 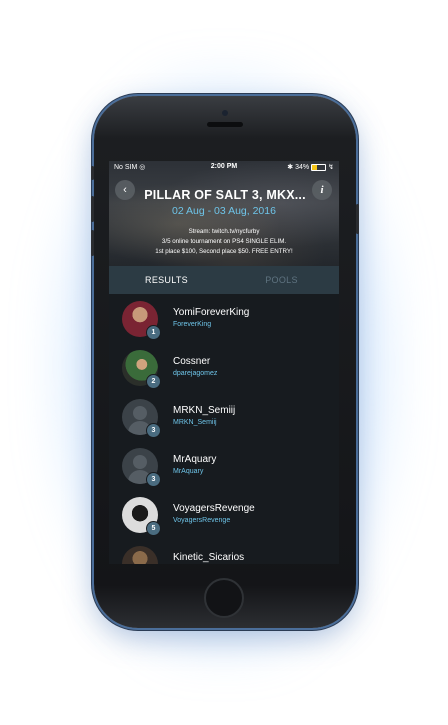 I want to click on volume-down-button, so click(x=92, y=243).